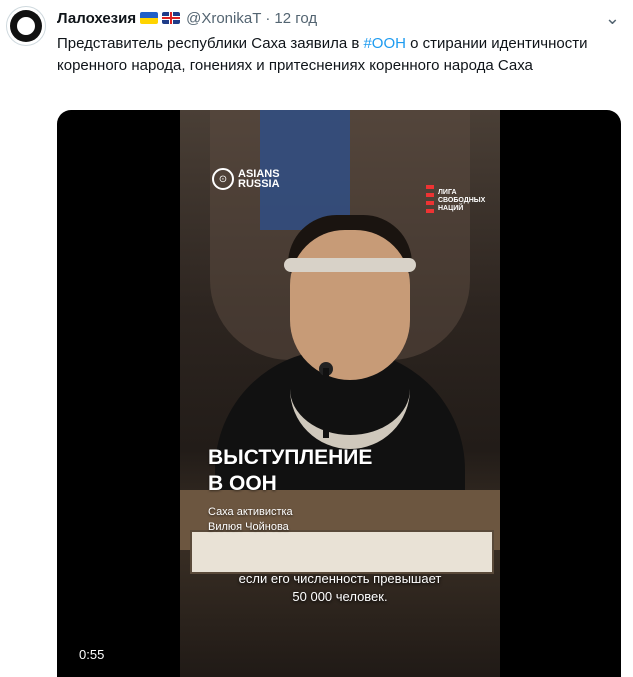  What do you see at coordinates (250, 512) in the screenshot?
I see `video-subtitle-line1: Саха активистка` at bounding box center [250, 512].